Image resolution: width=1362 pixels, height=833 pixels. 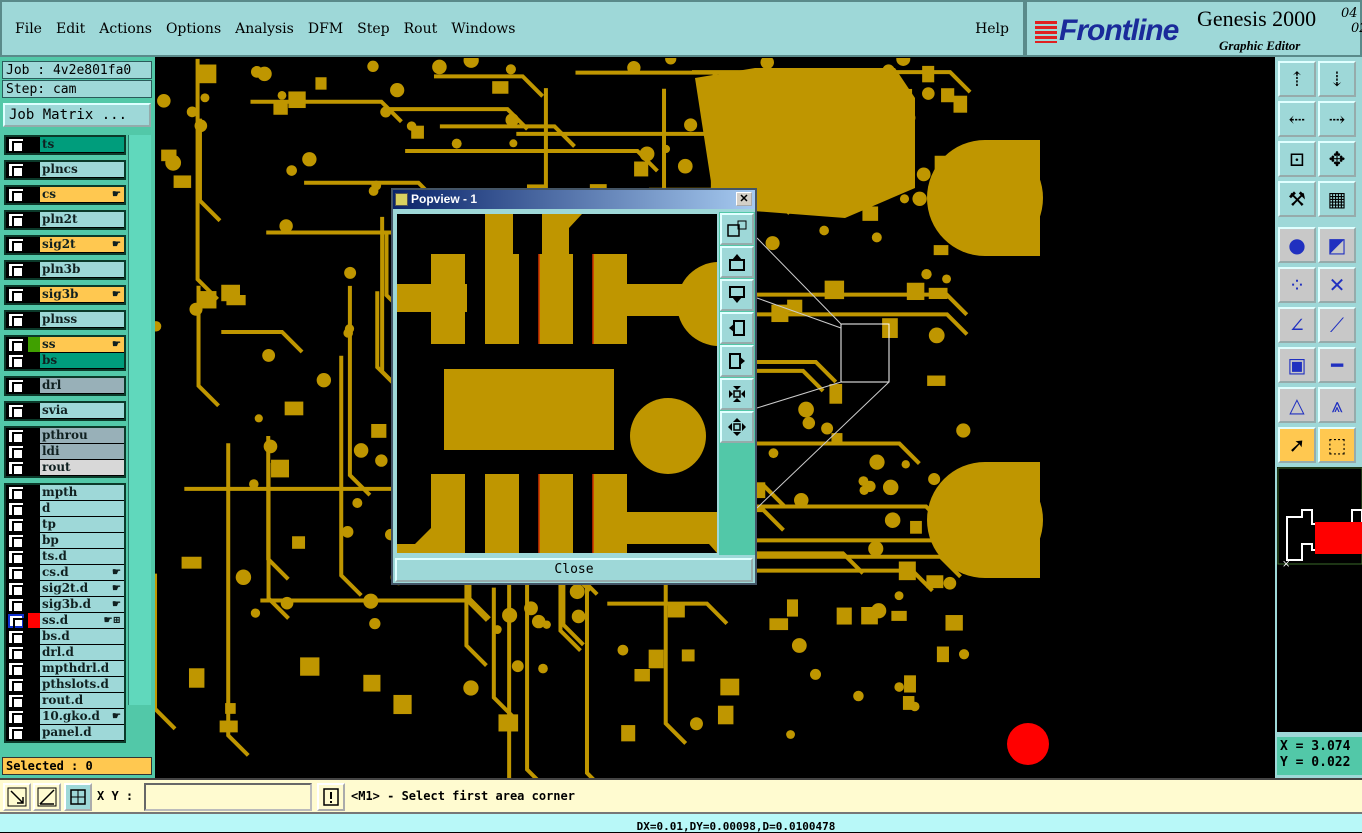 What do you see at coordinates (483, 29) in the screenshot?
I see `menu-windows: Windows` at bounding box center [483, 29].